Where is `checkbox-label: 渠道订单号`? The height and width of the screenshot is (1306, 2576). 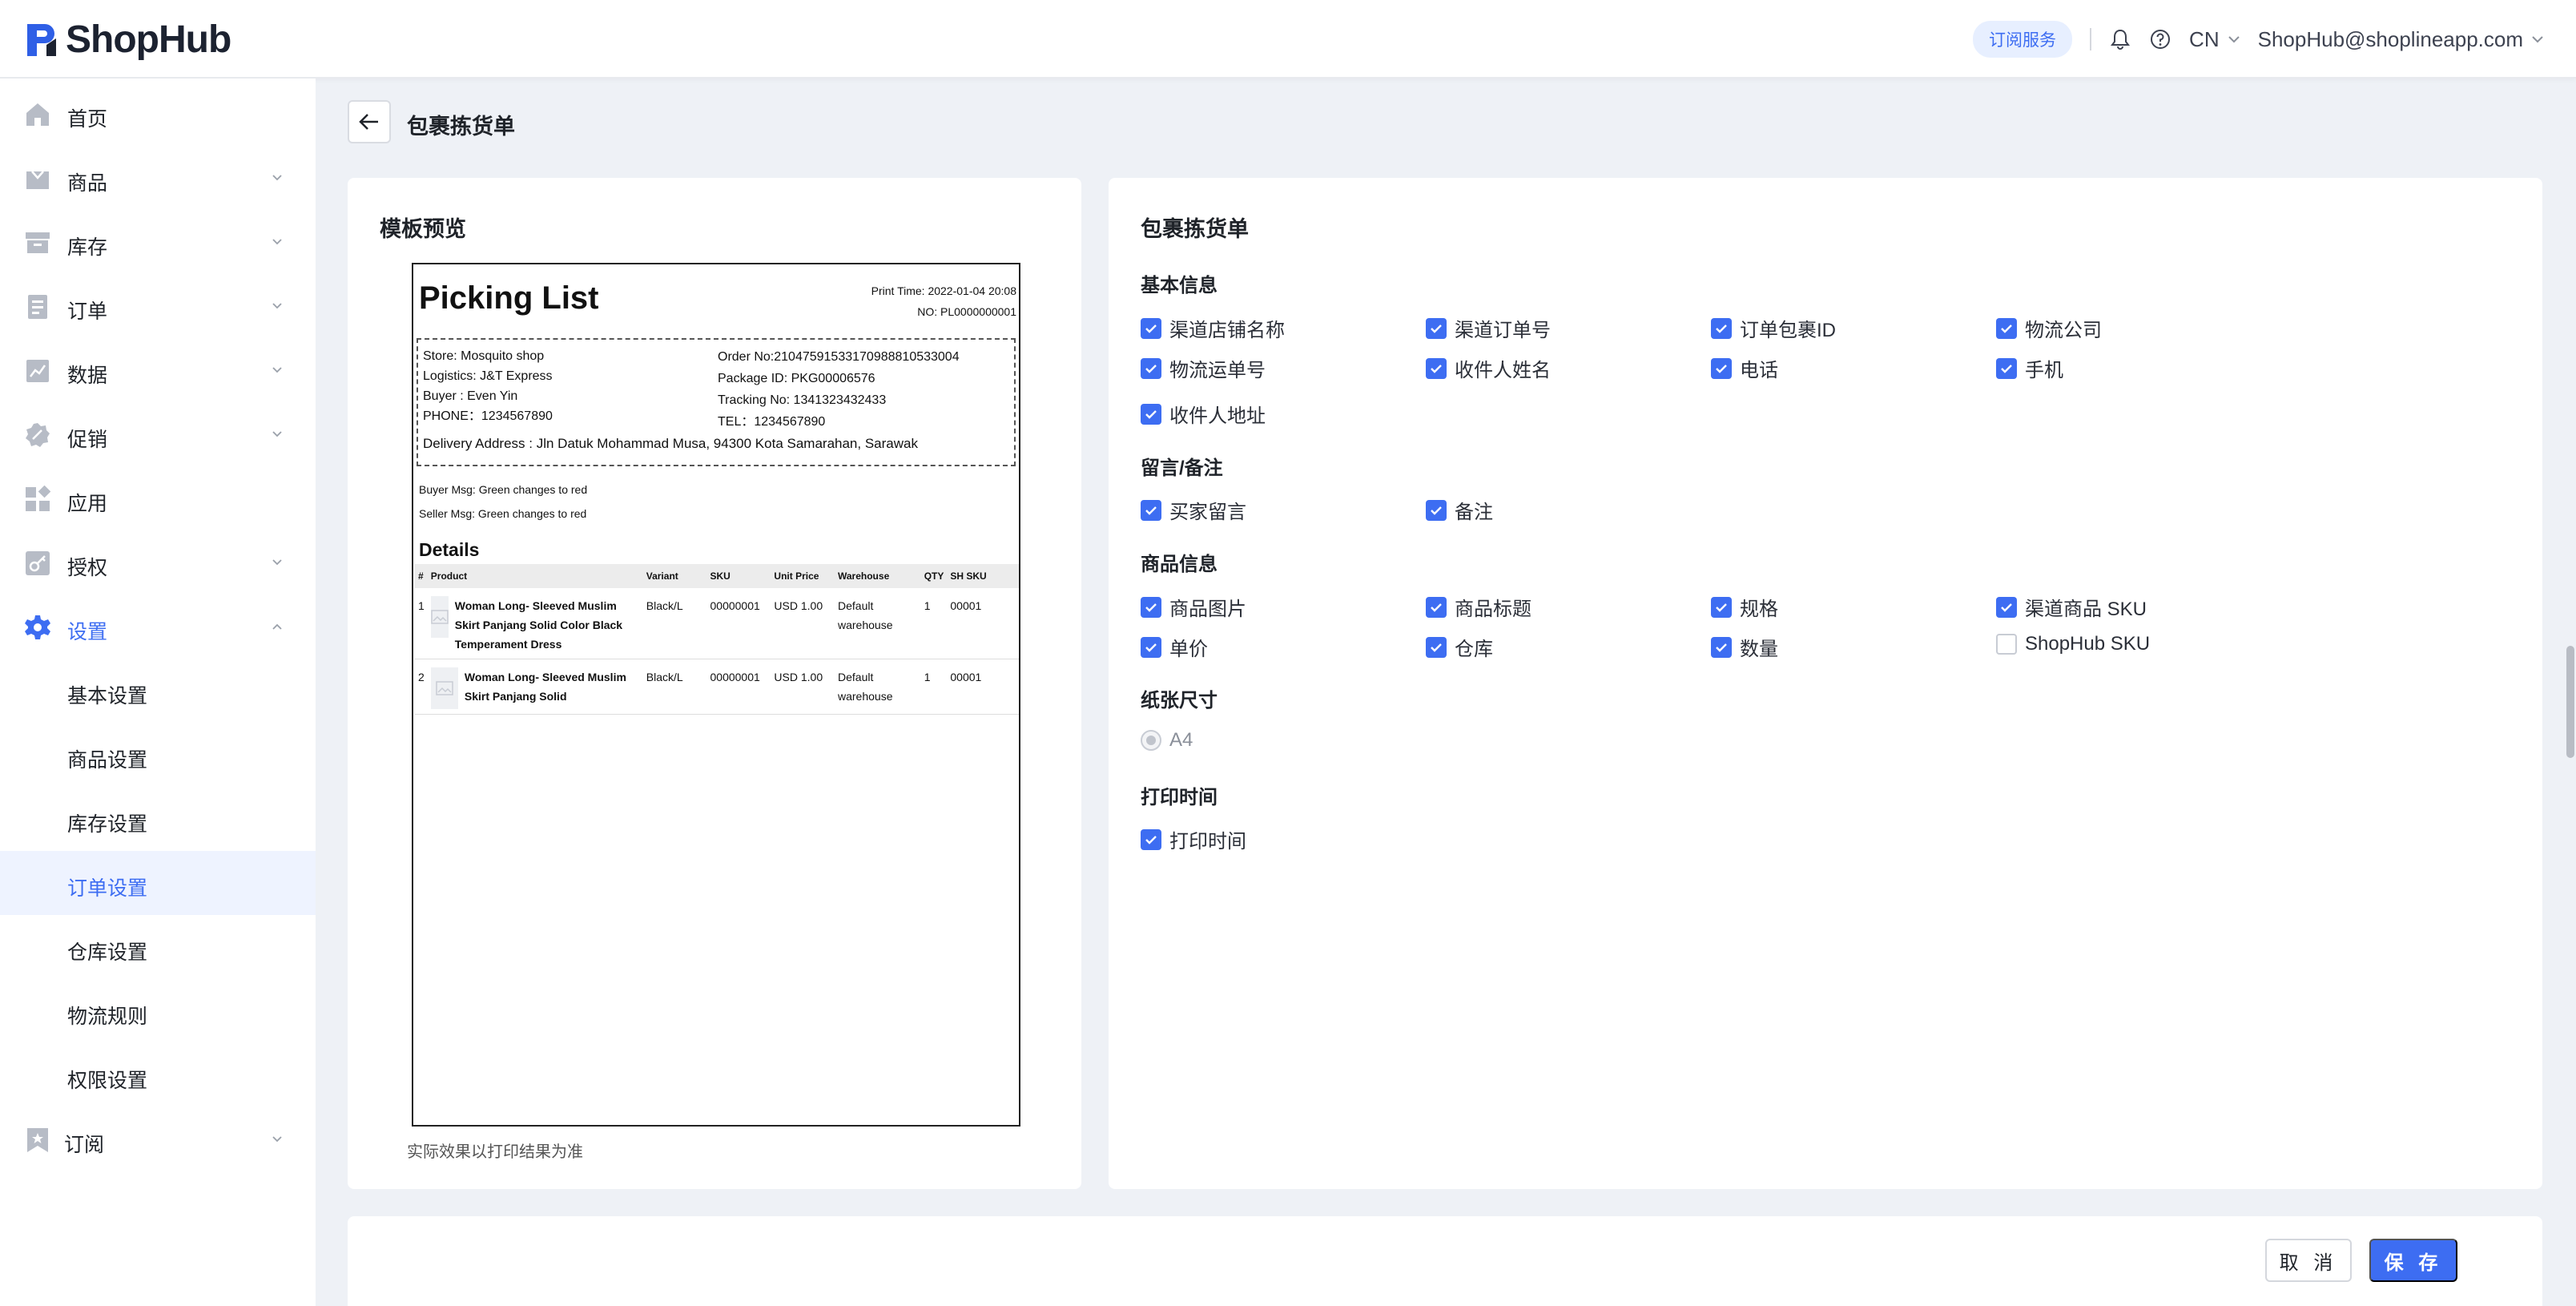 checkbox-label: 渠道订单号 is located at coordinates (1503, 330).